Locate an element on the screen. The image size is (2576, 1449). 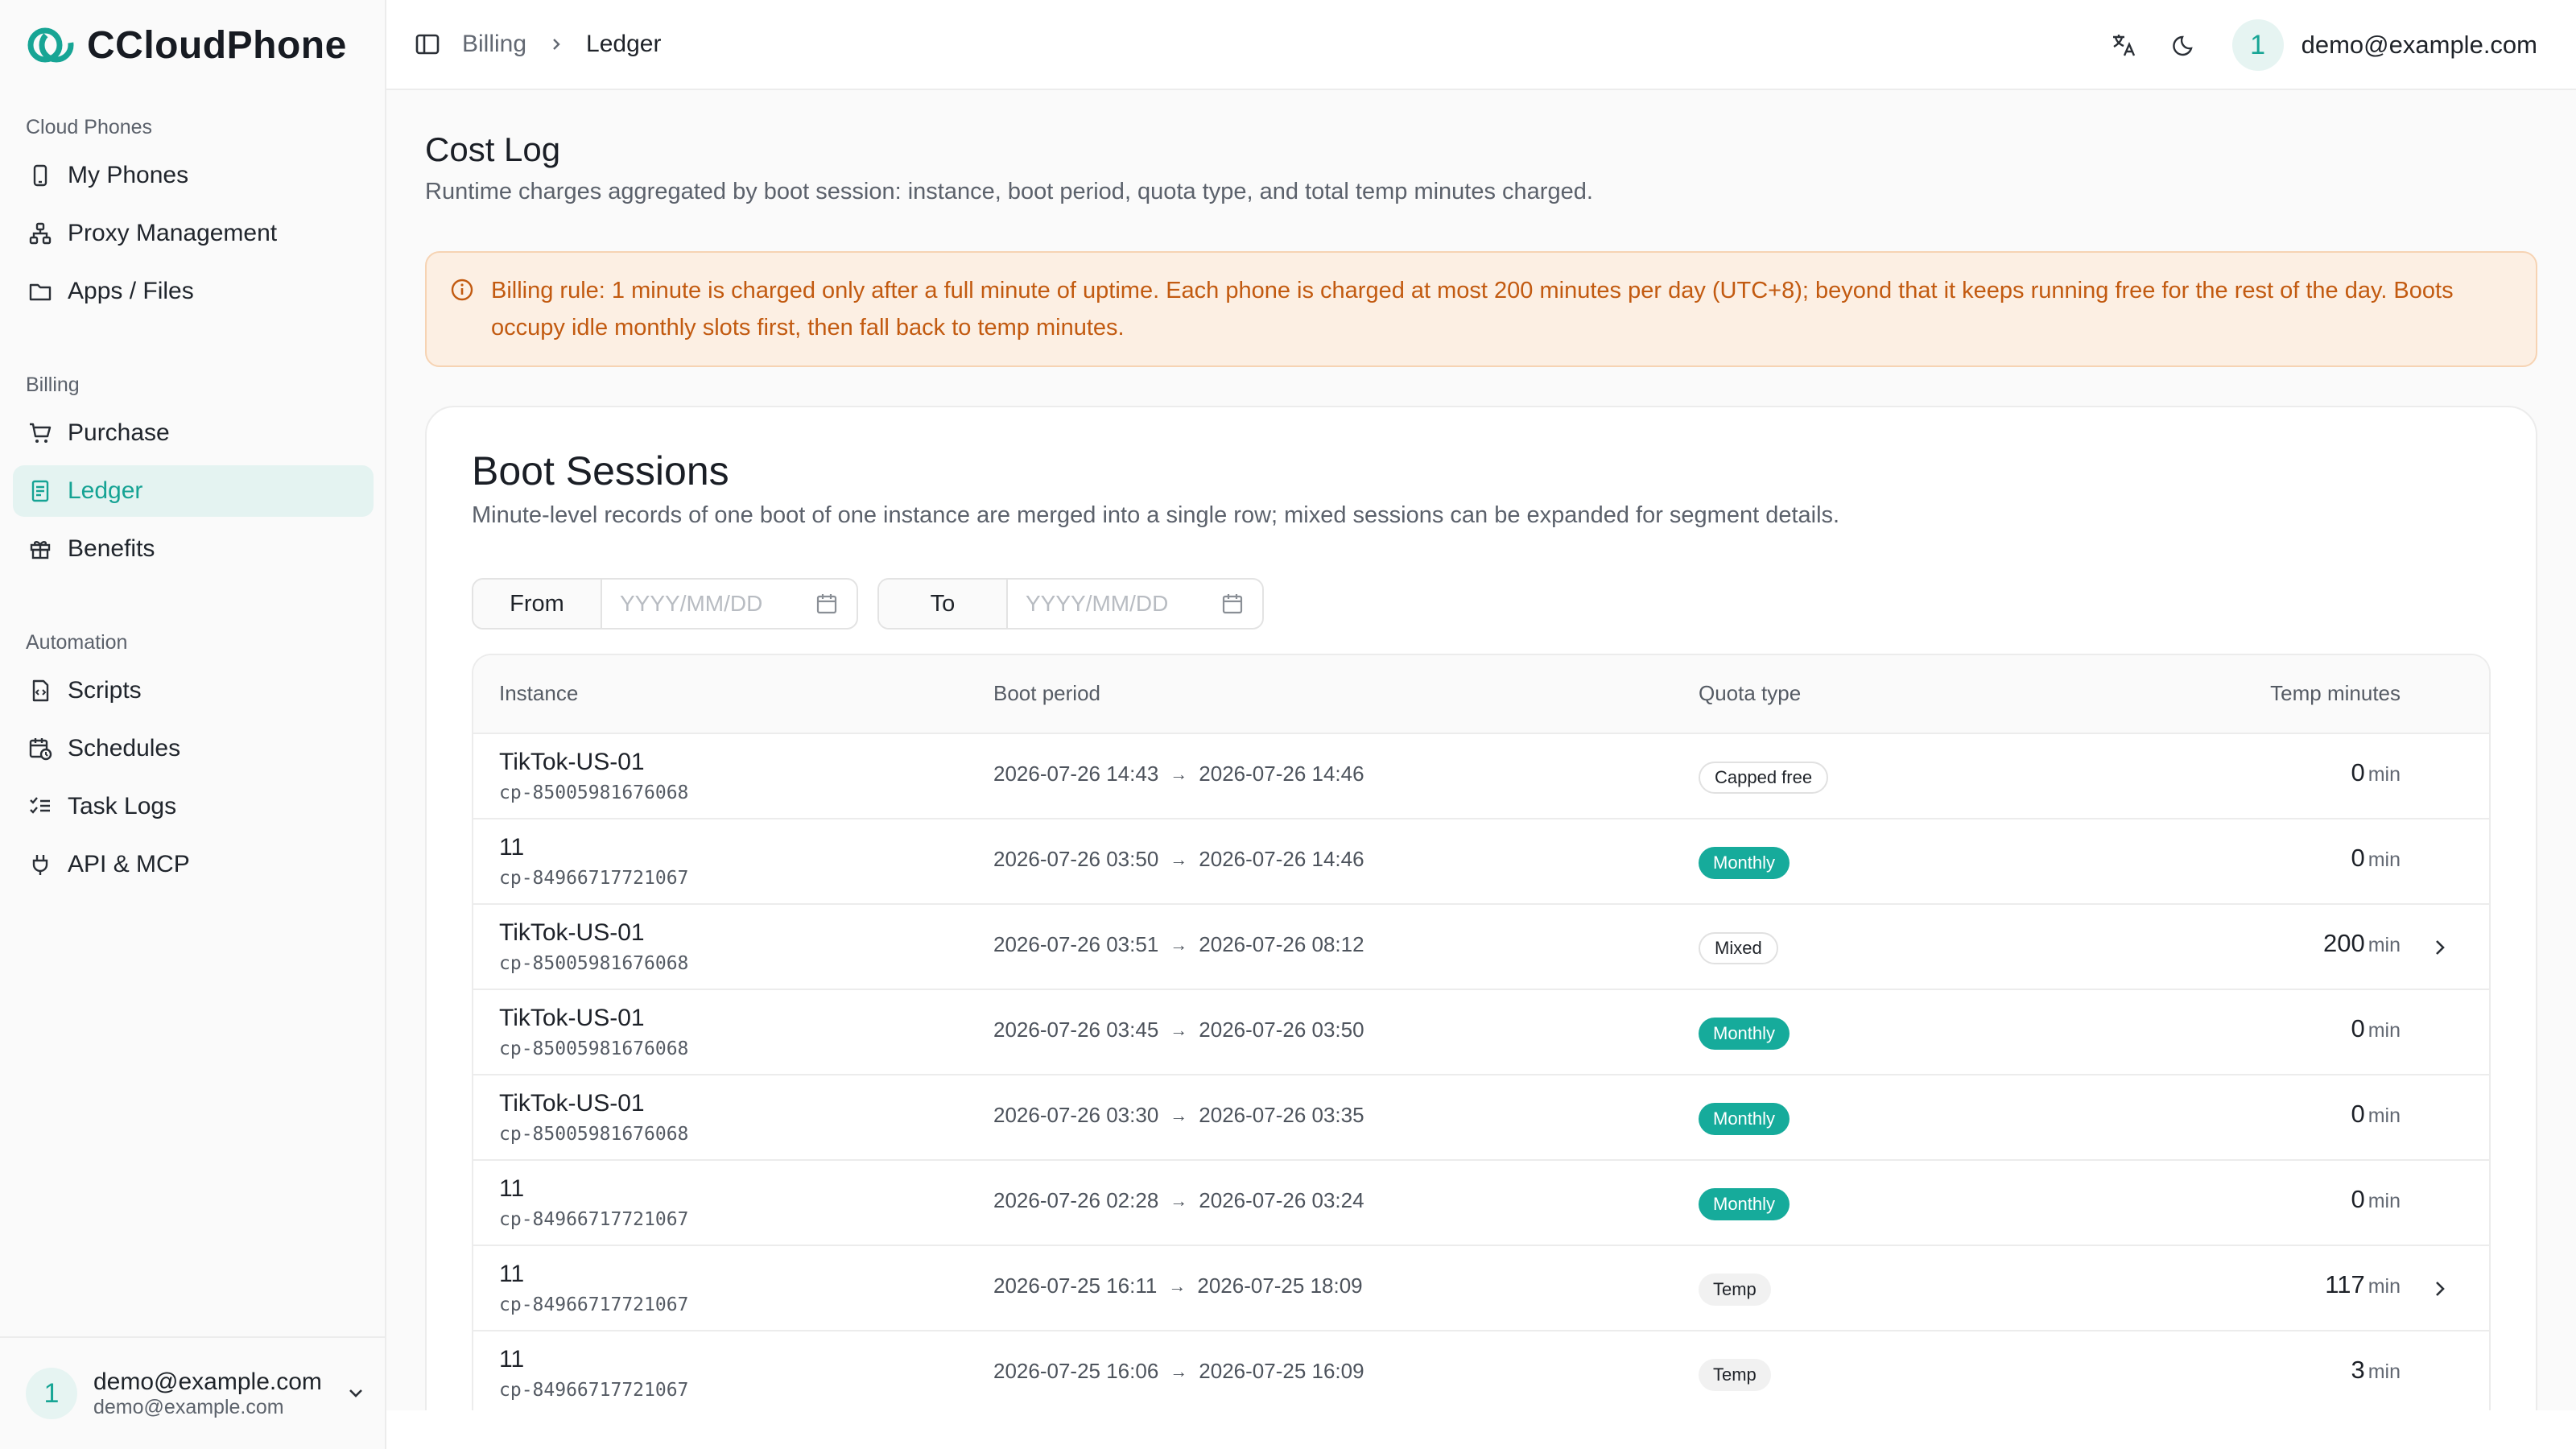
sidebar-item-label: Task Logs is located at coordinates (122, 806).